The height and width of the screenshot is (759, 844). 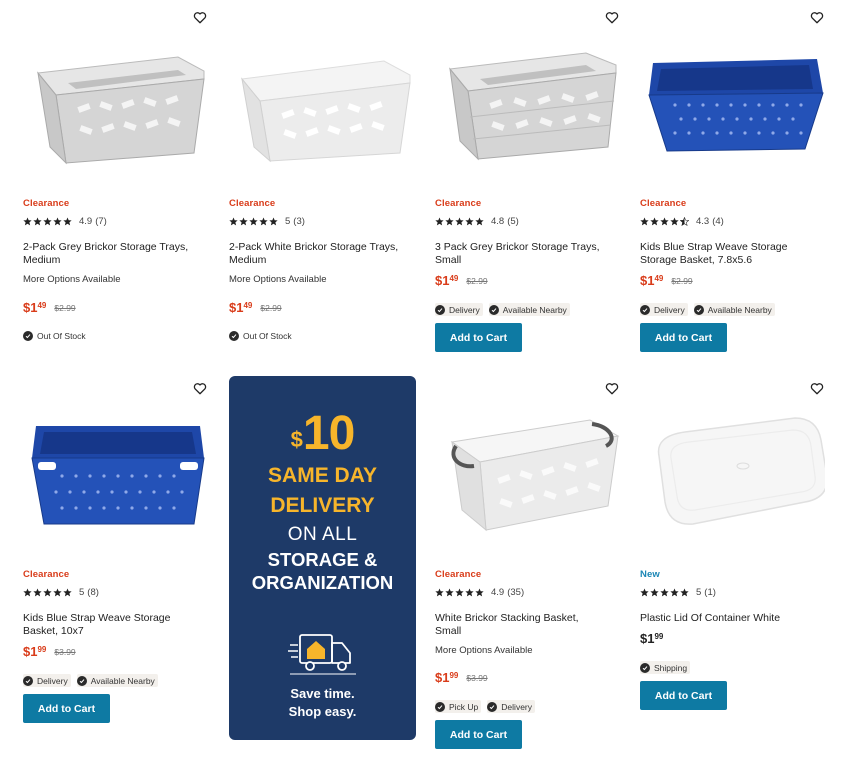 I want to click on promo-line: ORGANIZATION, so click(x=322, y=582).